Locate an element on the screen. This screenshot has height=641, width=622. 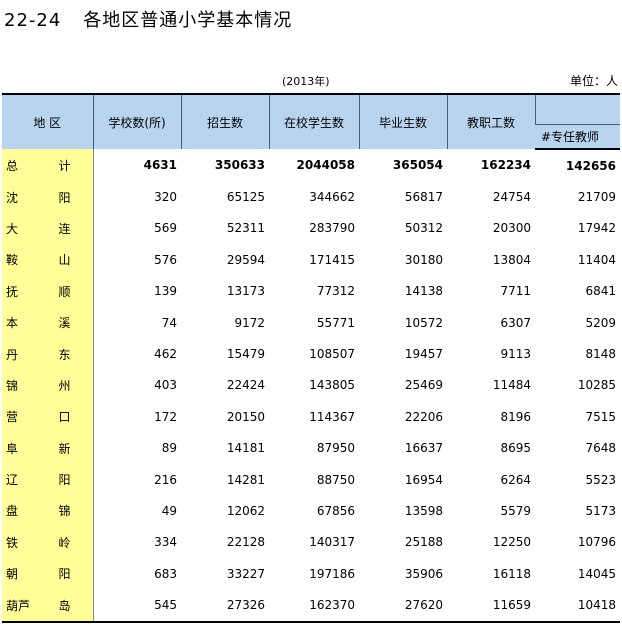
enroll-cell: 65125 is located at coordinates (245, 197).